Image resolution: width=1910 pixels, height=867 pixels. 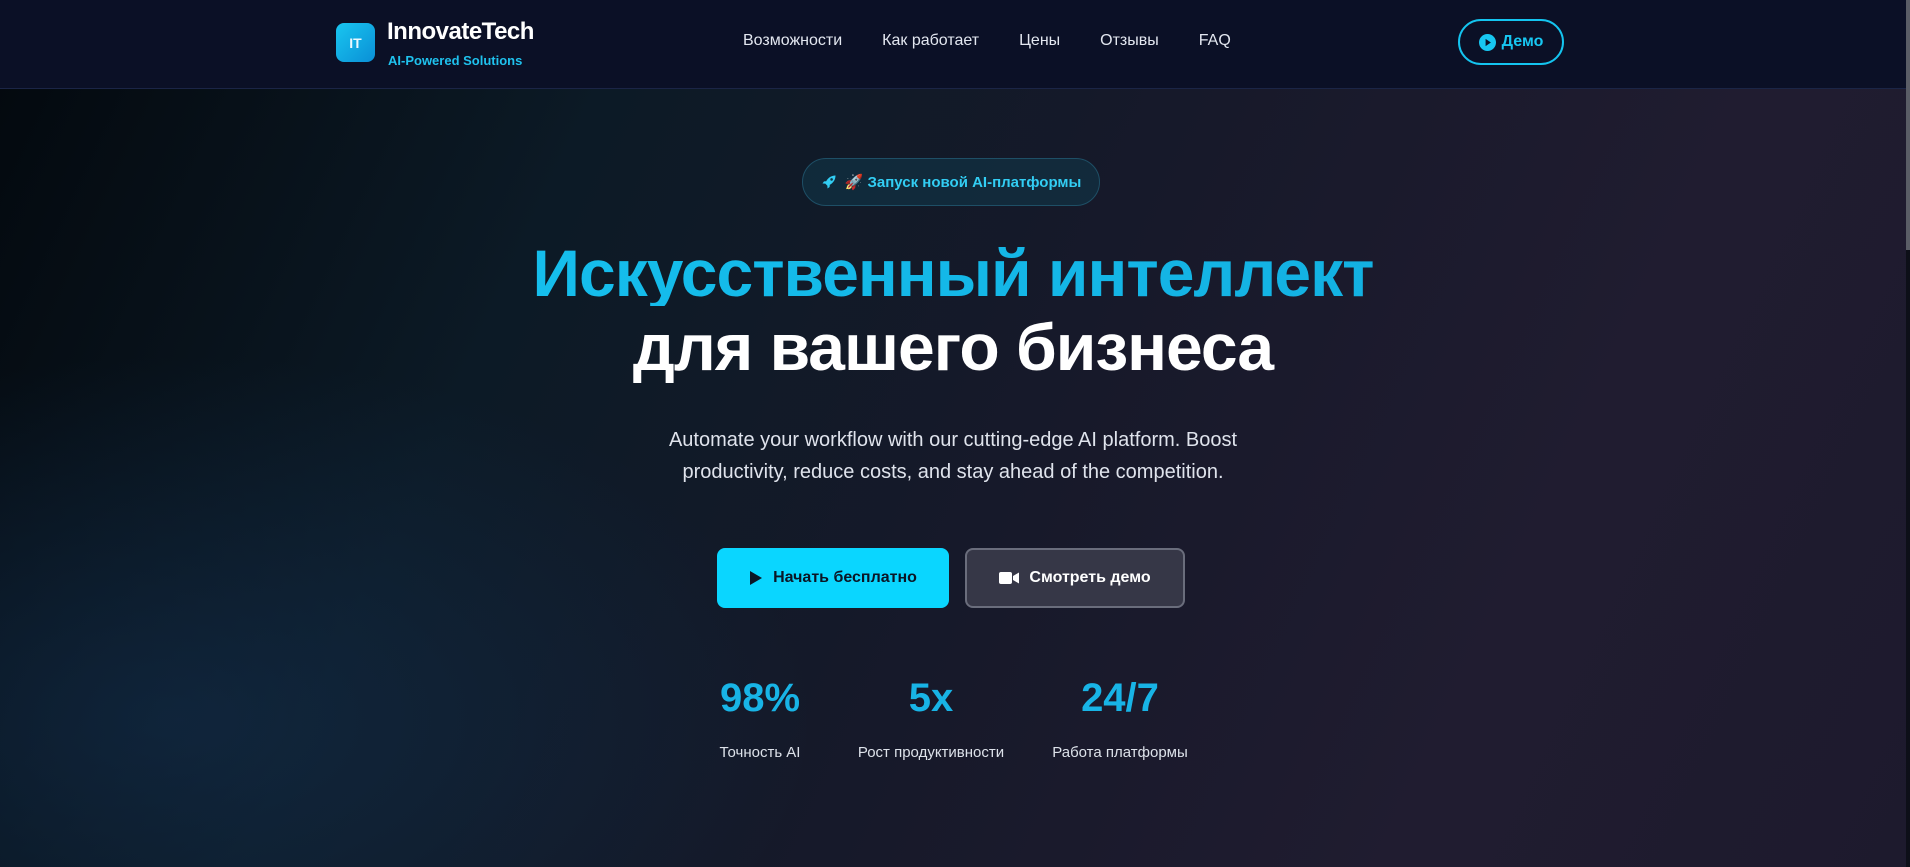 I want to click on logo-badge: IT, so click(x=355, y=42).